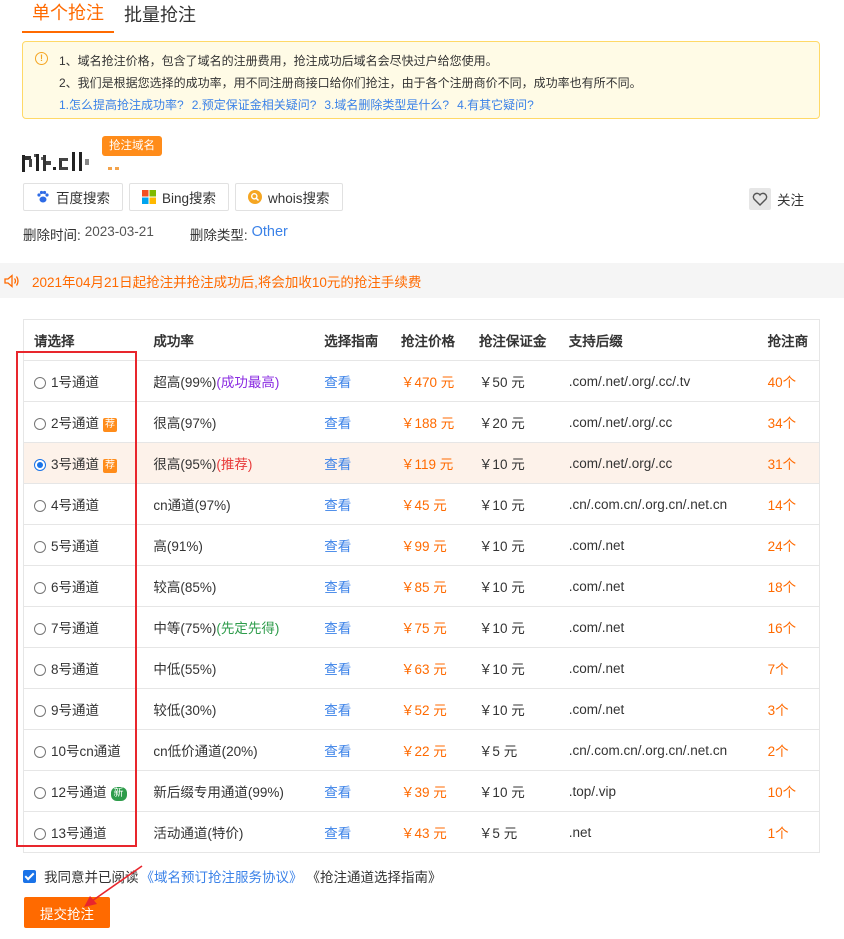  I want to click on deposit-cell: ￥5 元, so click(513, 832).